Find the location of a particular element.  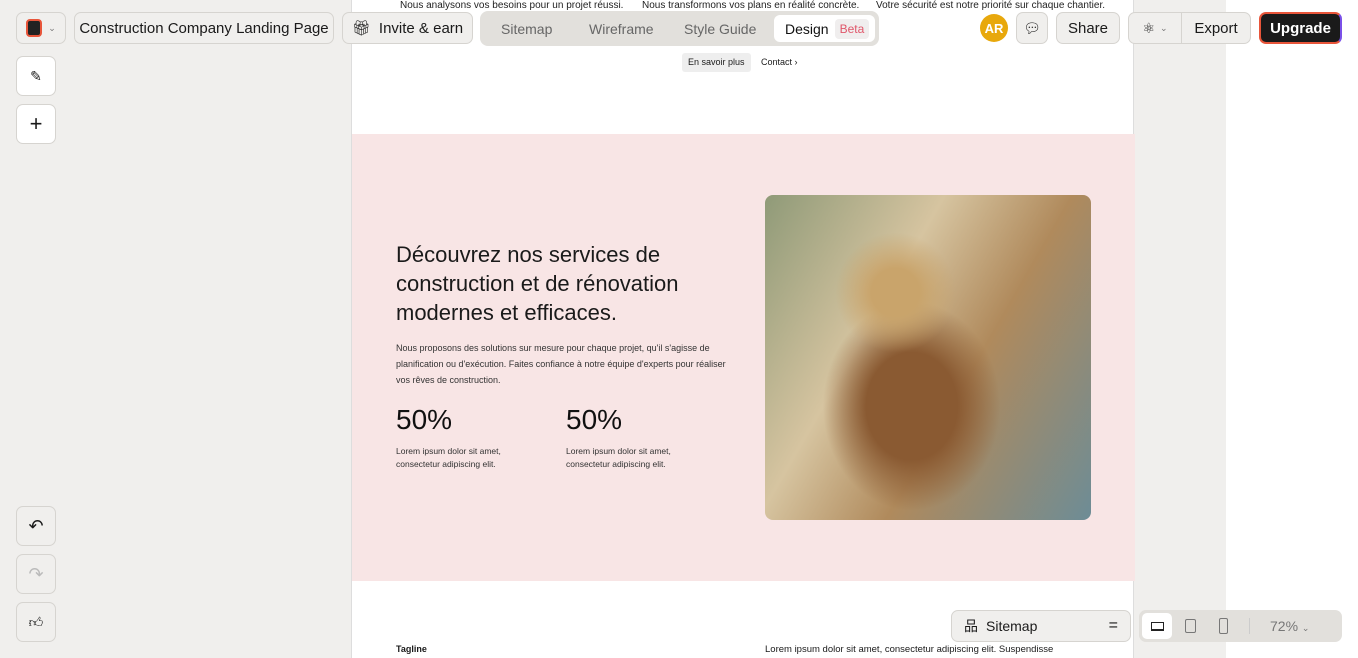

magic-edit-button: ✎ is located at coordinates (36, 76).